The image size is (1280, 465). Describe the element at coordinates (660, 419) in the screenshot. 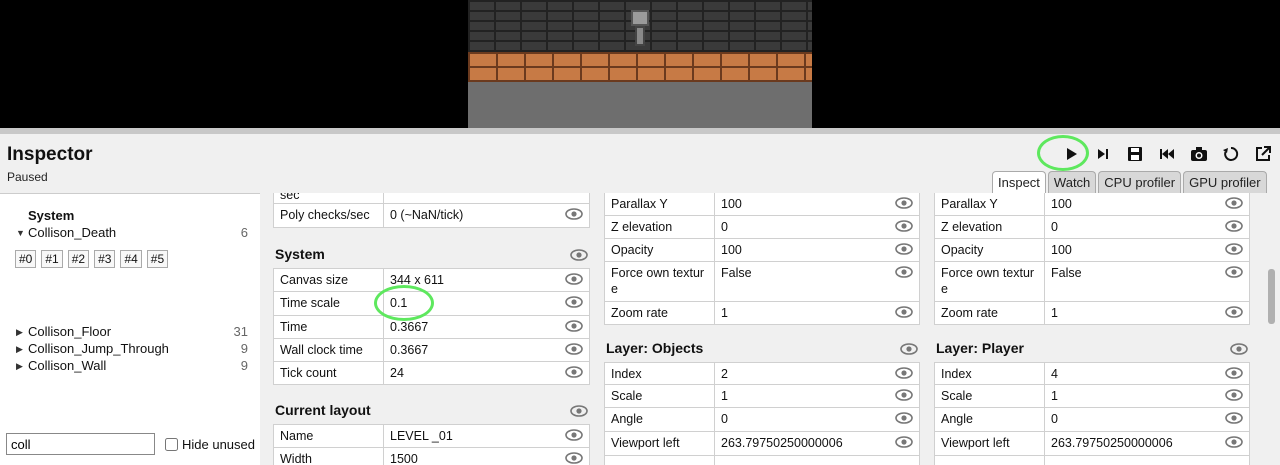

I see `prop-key: Angle` at that location.